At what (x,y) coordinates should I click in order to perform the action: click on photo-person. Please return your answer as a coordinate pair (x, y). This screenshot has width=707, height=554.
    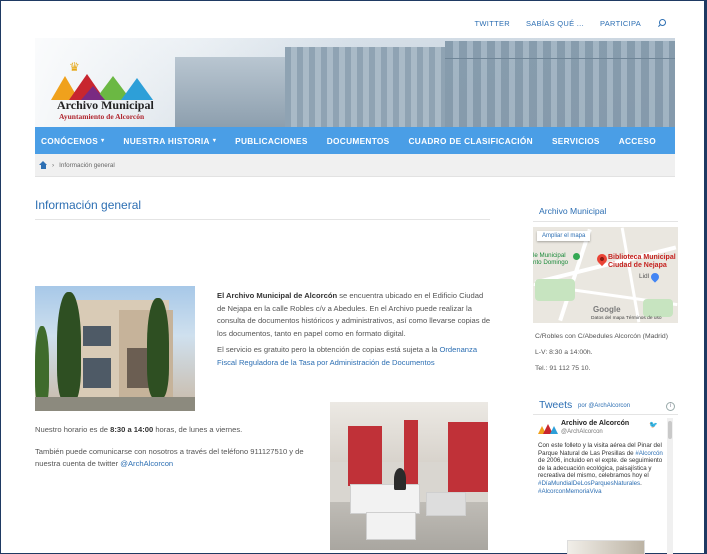
    Looking at the image, I should click on (400, 479).